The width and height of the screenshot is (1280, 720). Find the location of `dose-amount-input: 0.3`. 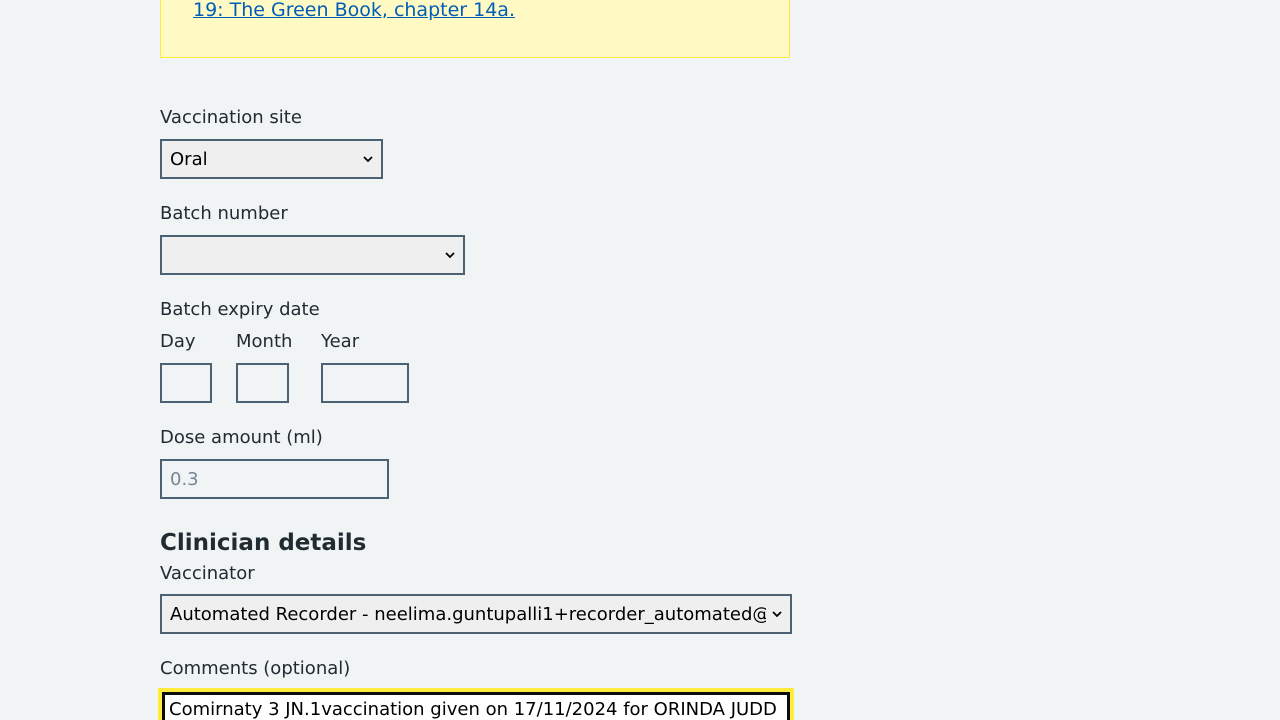

dose-amount-input: 0.3 is located at coordinates (274, 479).